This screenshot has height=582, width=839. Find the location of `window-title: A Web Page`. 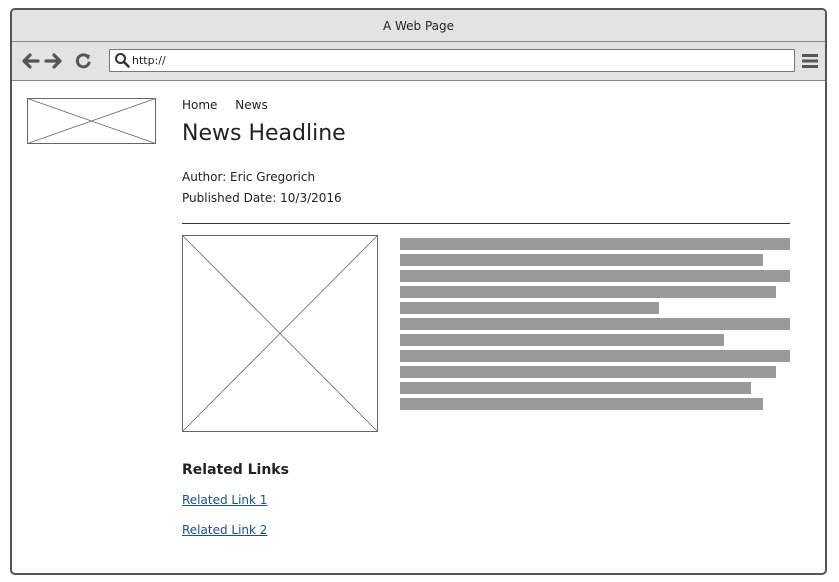

window-title: A Web Page is located at coordinates (418, 25).